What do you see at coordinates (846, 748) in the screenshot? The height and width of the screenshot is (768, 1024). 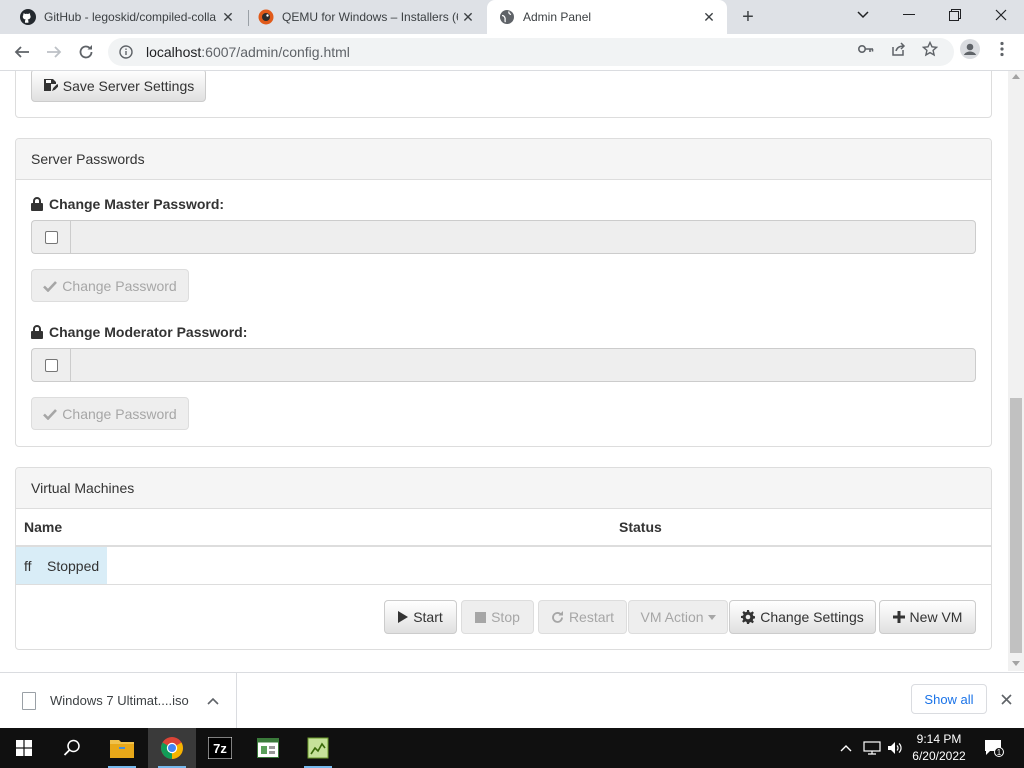 I see `tray-chevron-up-icon` at bounding box center [846, 748].